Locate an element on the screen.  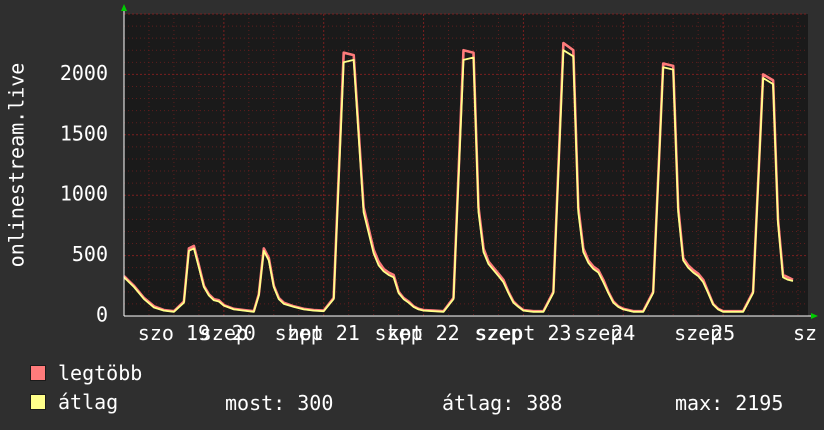
legend-label-max: legtöbb is located at coordinates (100, 373).